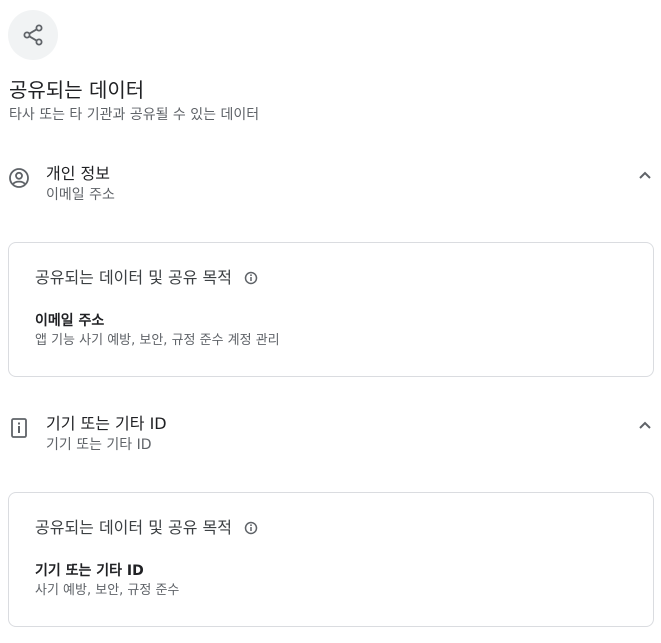 This screenshot has height=643, width=661. What do you see at coordinates (78, 173) in the screenshot?
I see `group-title: 개인 정보` at bounding box center [78, 173].